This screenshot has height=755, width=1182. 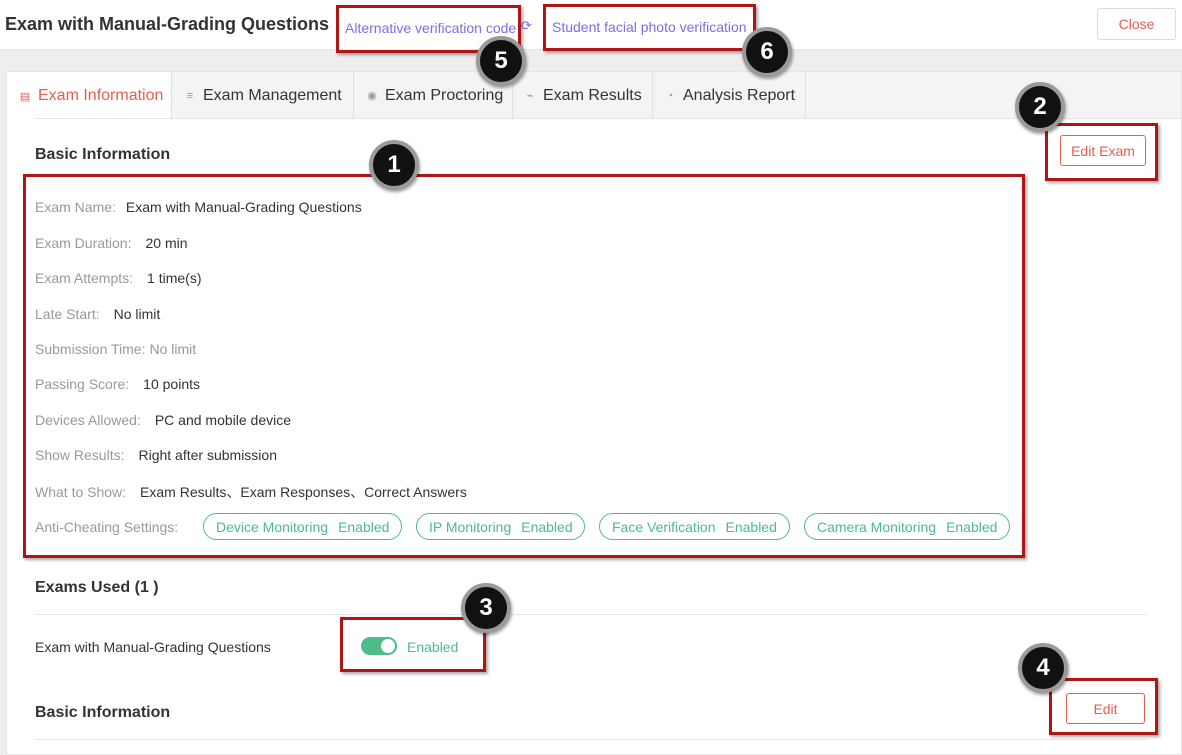 What do you see at coordinates (25, 96) in the screenshot?
I see `document-icon: ▤` at bounding box center [25, 96].